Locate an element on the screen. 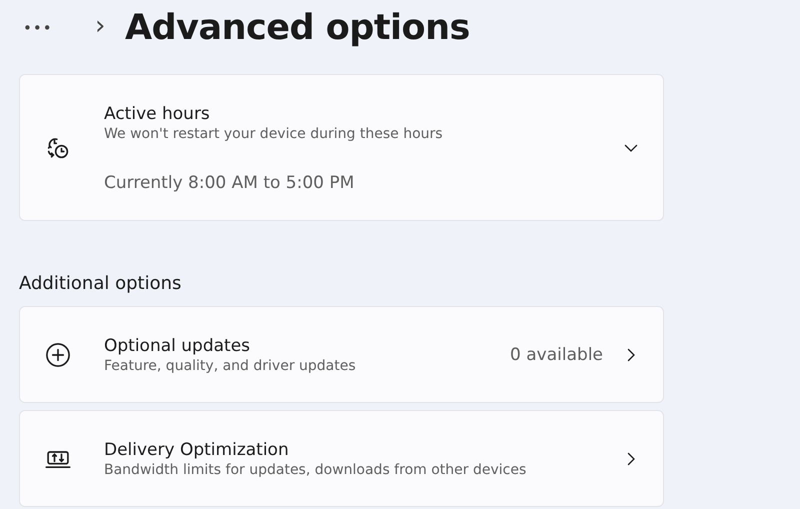  card-detail: Currently 8:00 AM to 5:00 PM is located at coordinates (230, 182).